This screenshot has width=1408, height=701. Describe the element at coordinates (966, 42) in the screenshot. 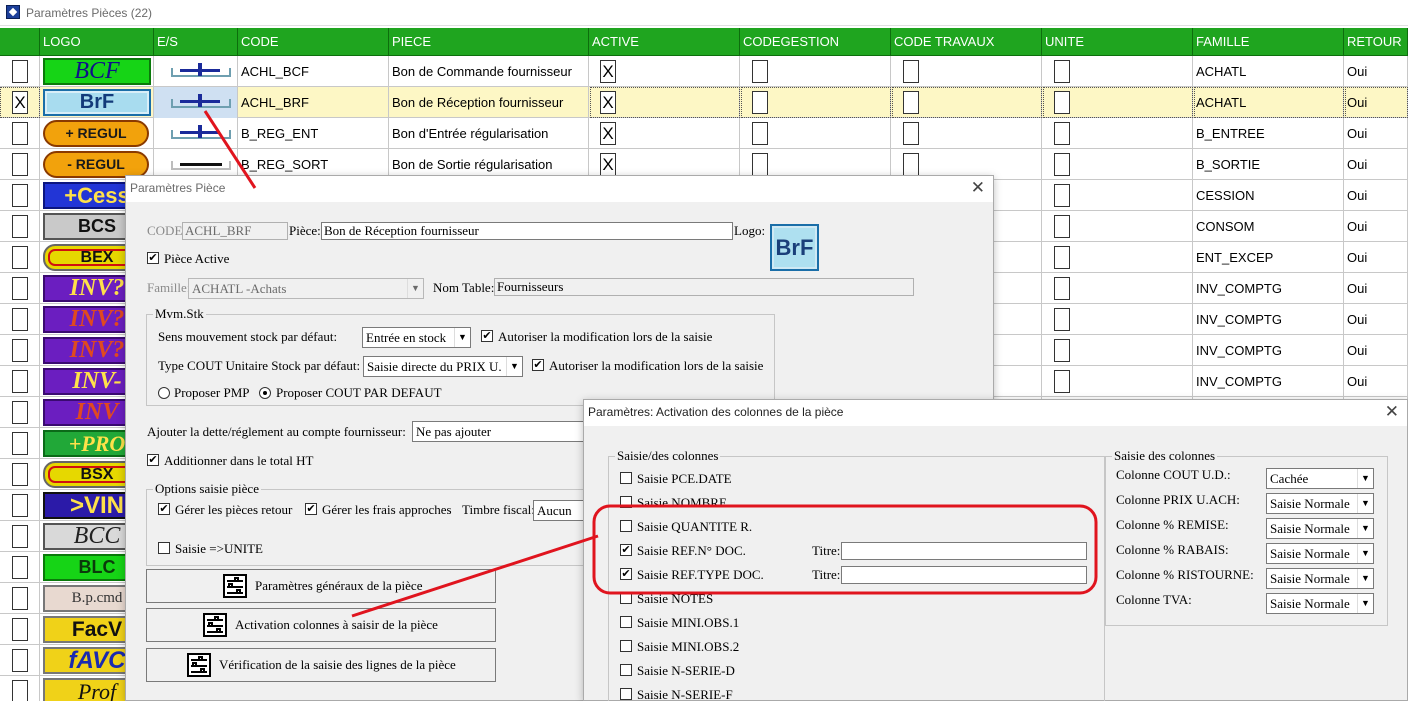

I see `col-header-code-travaux: CODE TRAVAUX` at that location.